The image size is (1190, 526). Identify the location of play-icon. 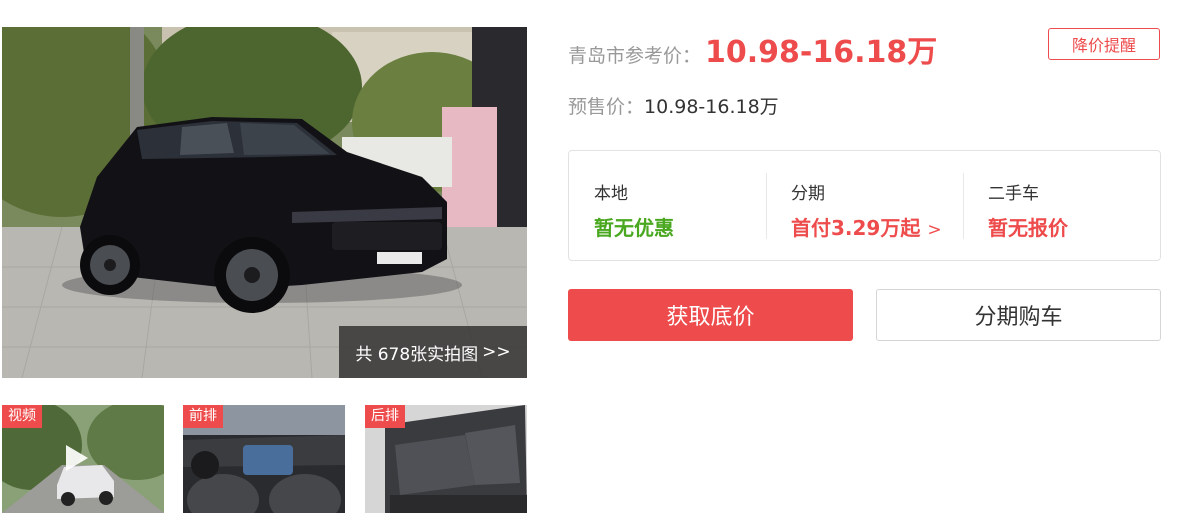
(77, 458).